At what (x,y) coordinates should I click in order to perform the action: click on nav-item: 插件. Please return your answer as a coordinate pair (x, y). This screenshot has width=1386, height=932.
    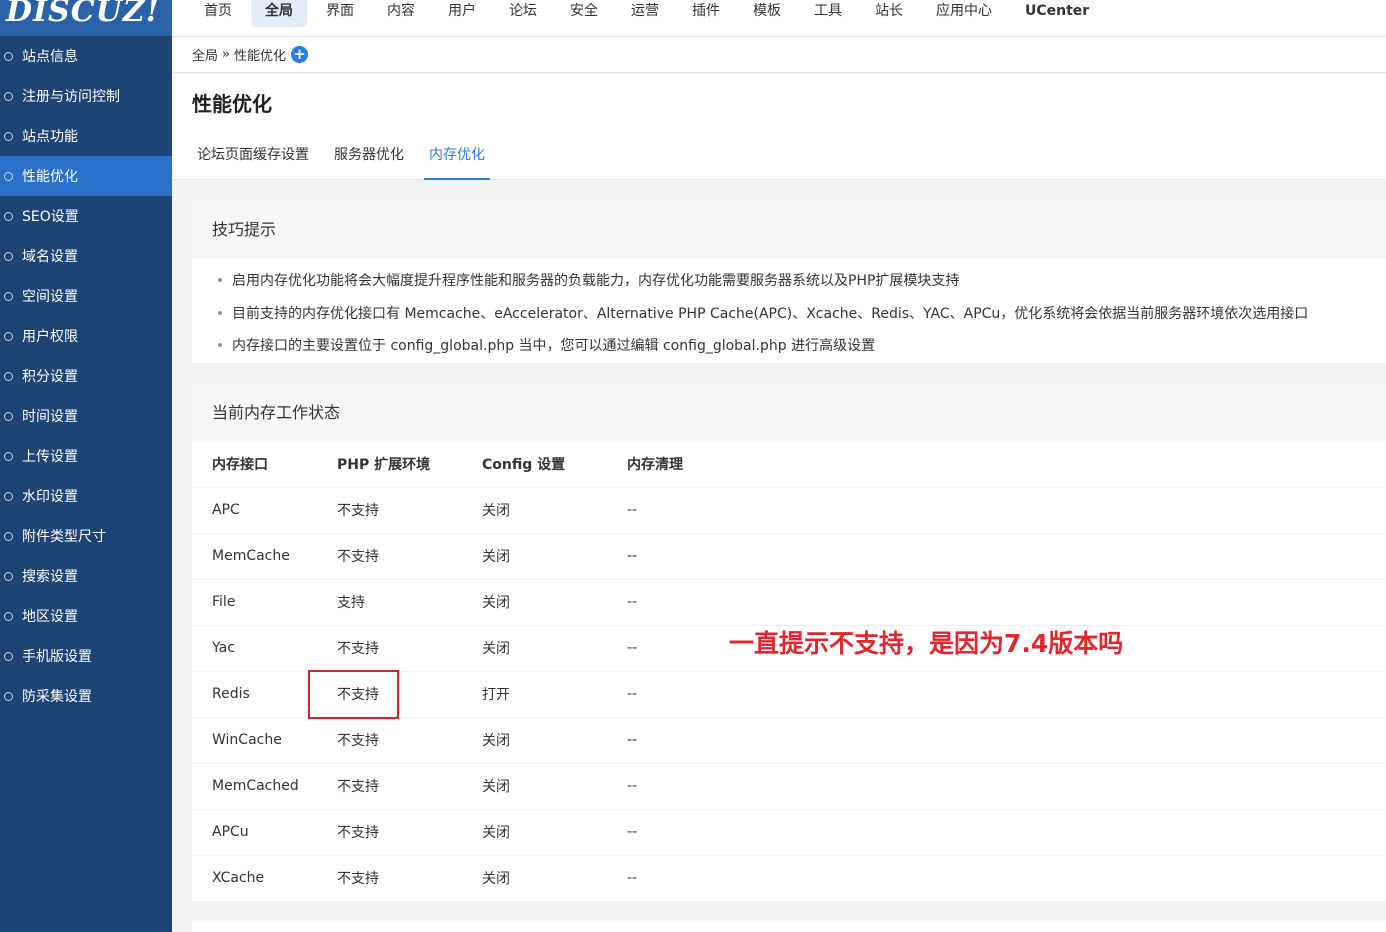
    Looking at the image, I should click on (706, 13).